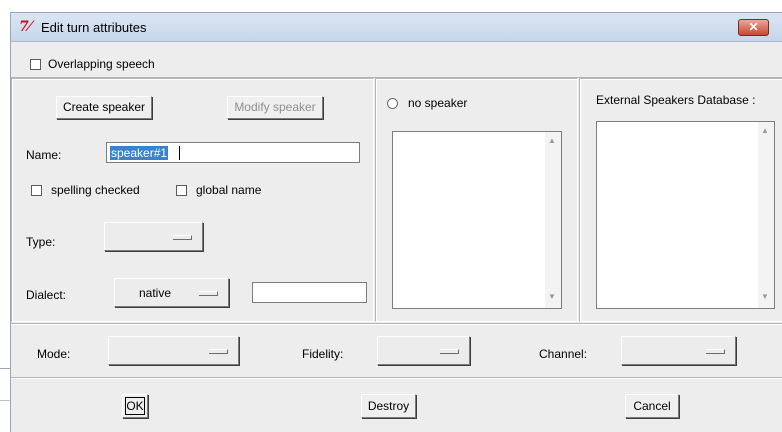 The width and height of the screenshot is (782, 432). Describe the element at coordinates (563, 354) in the screenshot. I see `channel-label: Channel:` at that location.